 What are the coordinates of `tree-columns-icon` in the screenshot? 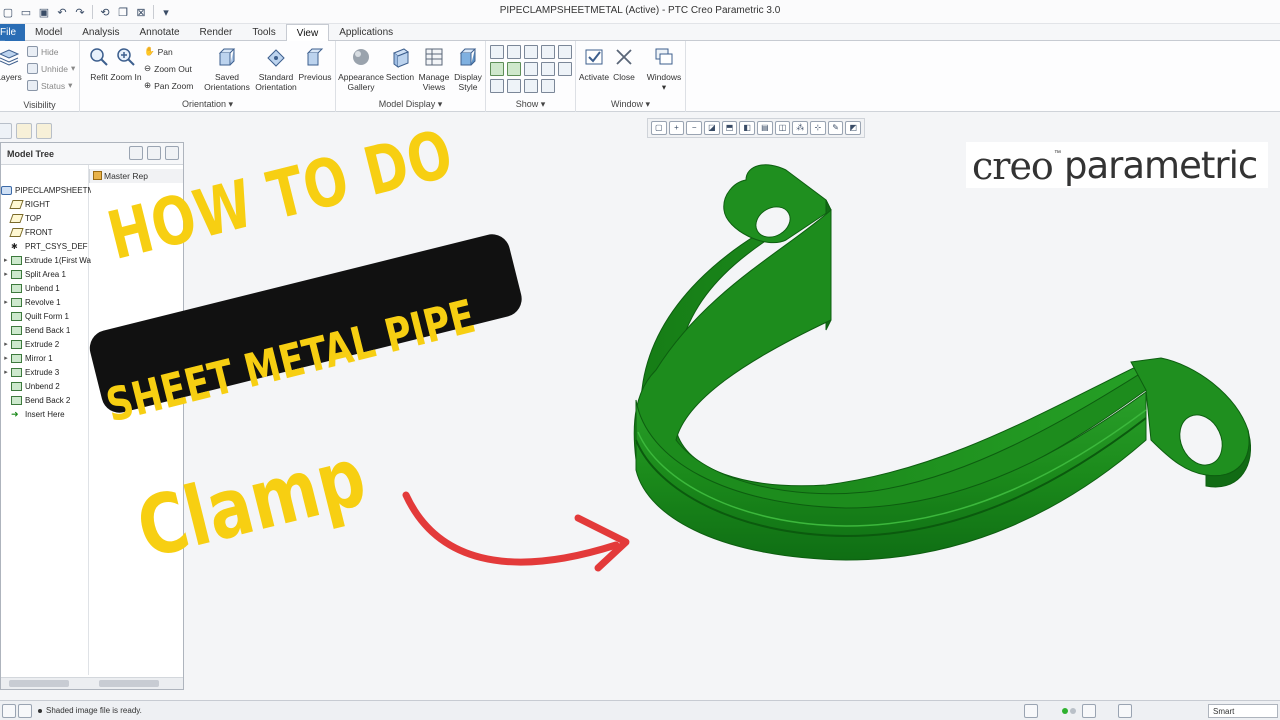 It's located at (172, 153).